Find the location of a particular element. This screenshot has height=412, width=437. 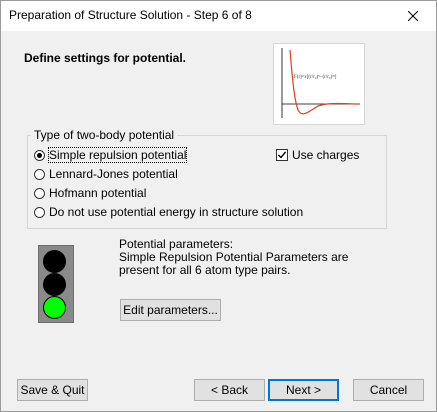

radio-label: Simple repulsion potential is located at coordinates (117, 155).